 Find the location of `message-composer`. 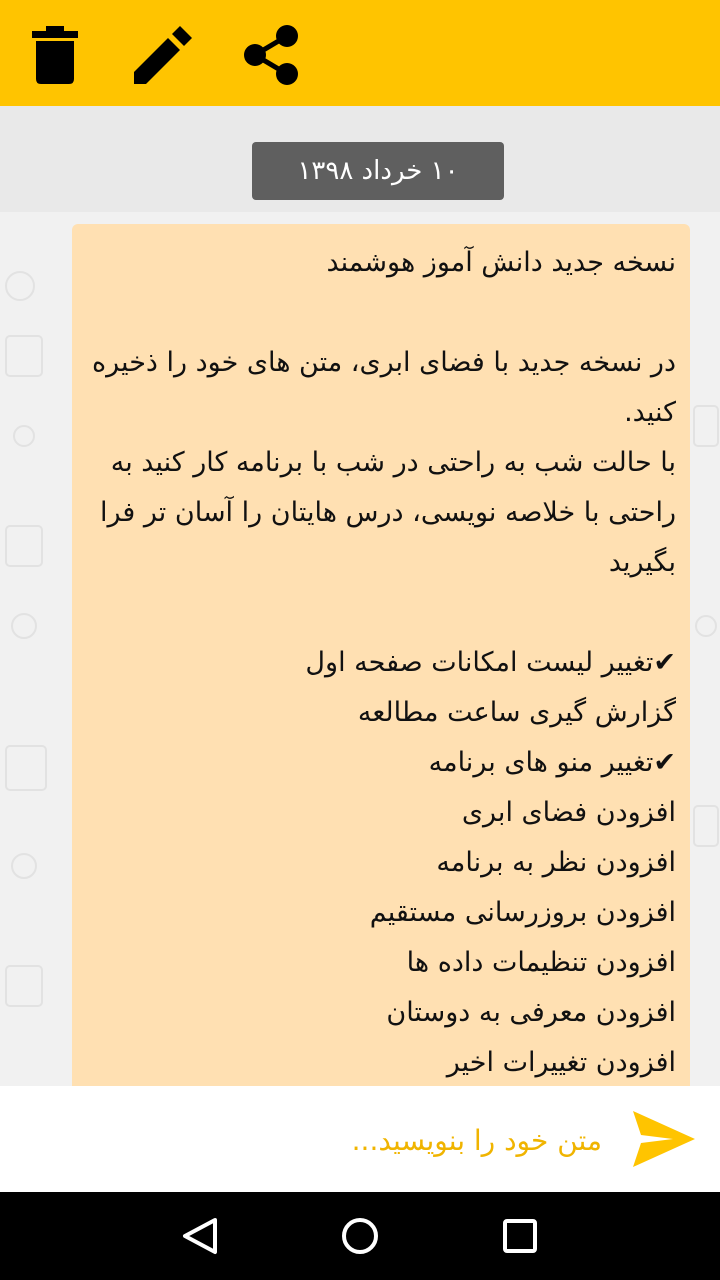

message-composer is located at coordinates (360, 1139).